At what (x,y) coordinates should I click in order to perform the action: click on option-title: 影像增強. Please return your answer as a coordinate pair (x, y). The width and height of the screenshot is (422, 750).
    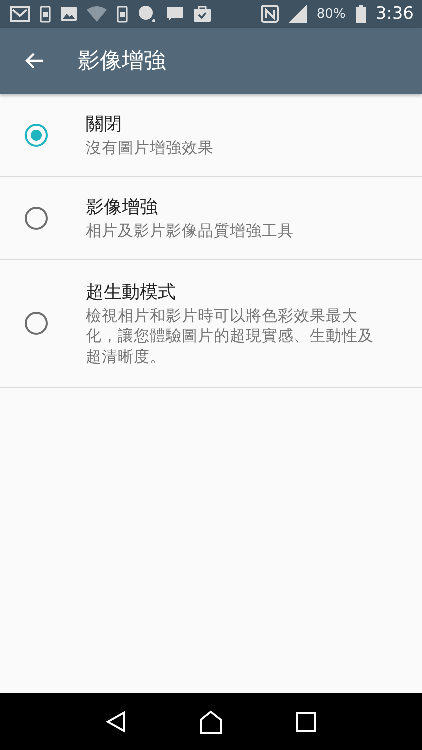
    Looking at the image, I should click on (122, 208).